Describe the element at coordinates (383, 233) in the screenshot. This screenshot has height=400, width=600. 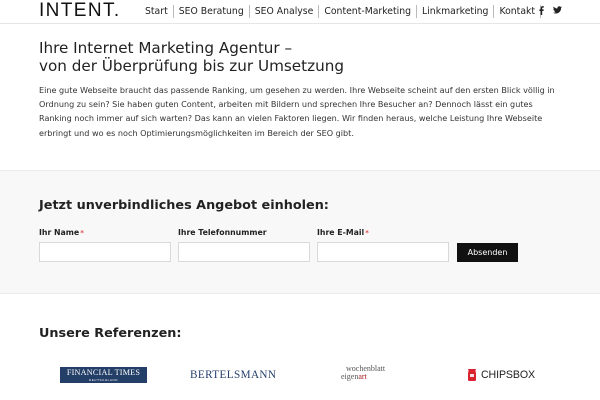
I see `email-label: Ihre E-Mail*` at that location.